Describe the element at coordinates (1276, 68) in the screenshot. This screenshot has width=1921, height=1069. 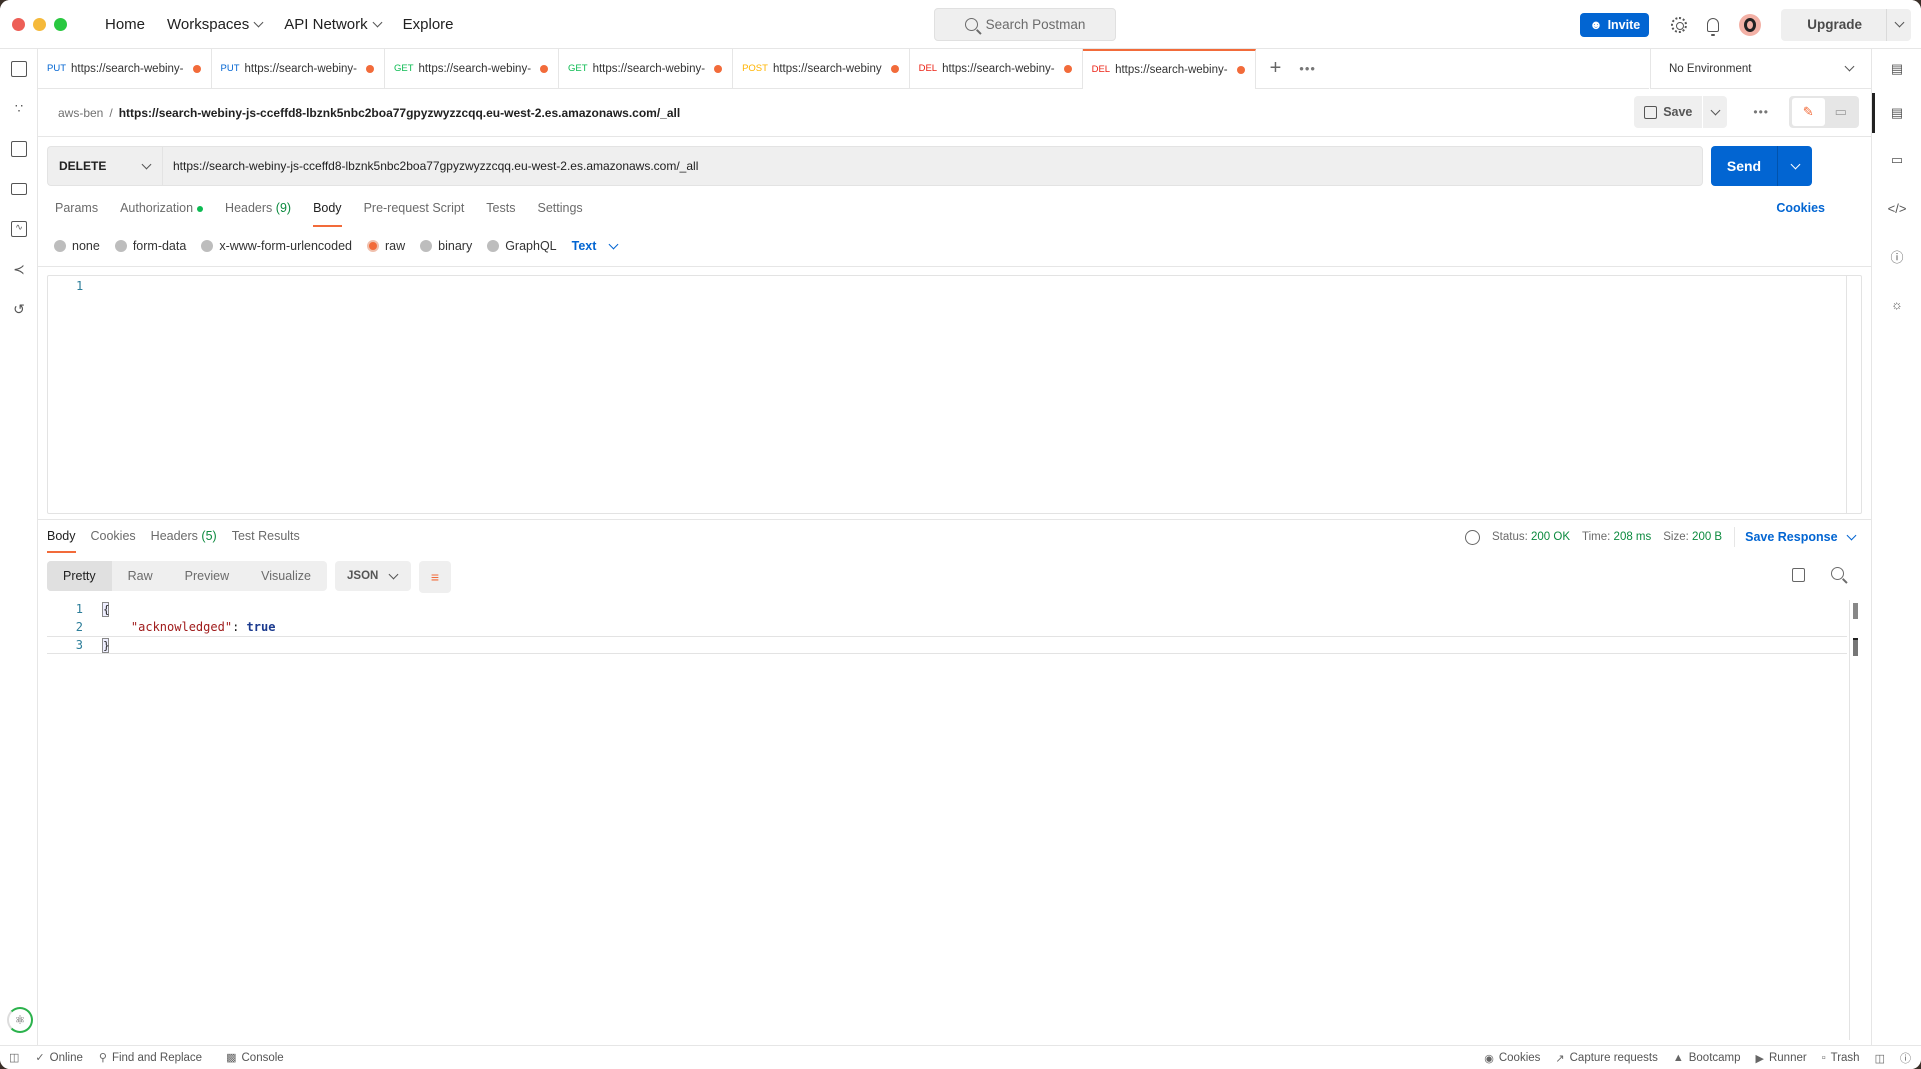
I see `new-tab-plus-icon: +` at that location.